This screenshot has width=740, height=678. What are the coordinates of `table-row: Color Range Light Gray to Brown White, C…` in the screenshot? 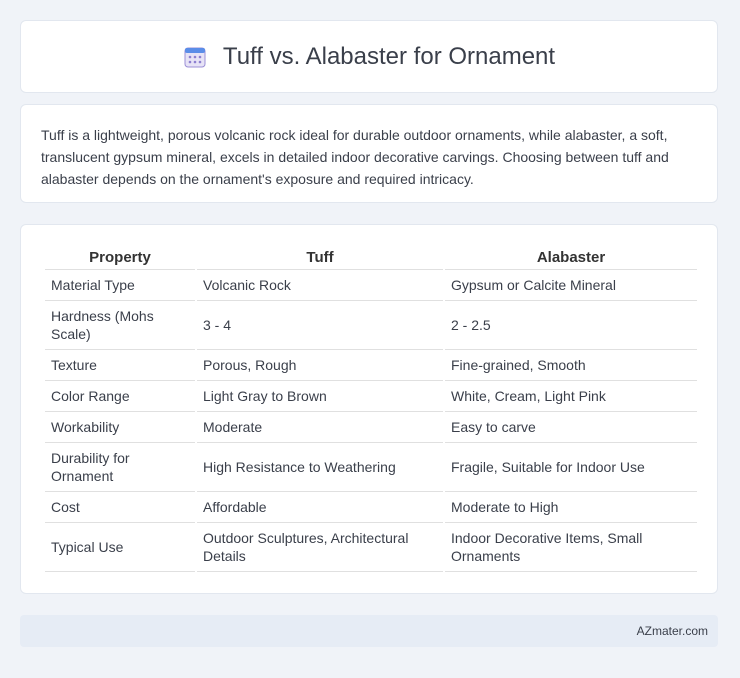 It's located at (371, 396).